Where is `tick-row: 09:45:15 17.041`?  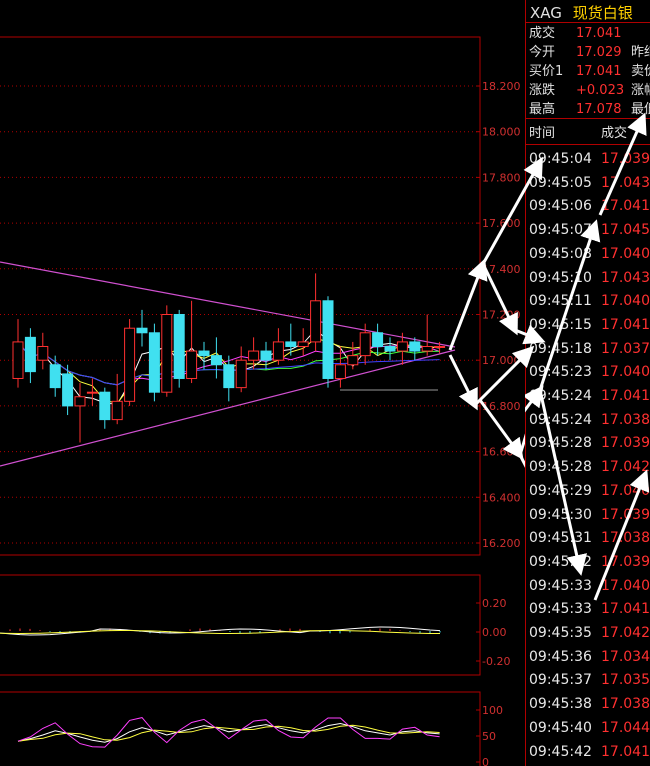
tick-row: 09:45:15 17.041 is located at coordinates (588, 325).